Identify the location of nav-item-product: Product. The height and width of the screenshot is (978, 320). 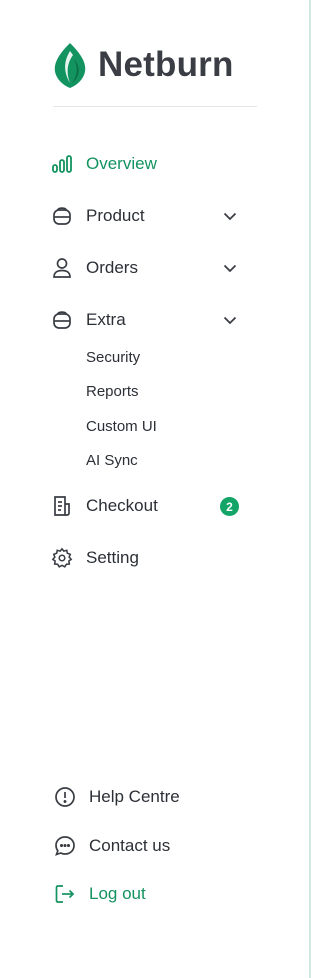
(150, 216).